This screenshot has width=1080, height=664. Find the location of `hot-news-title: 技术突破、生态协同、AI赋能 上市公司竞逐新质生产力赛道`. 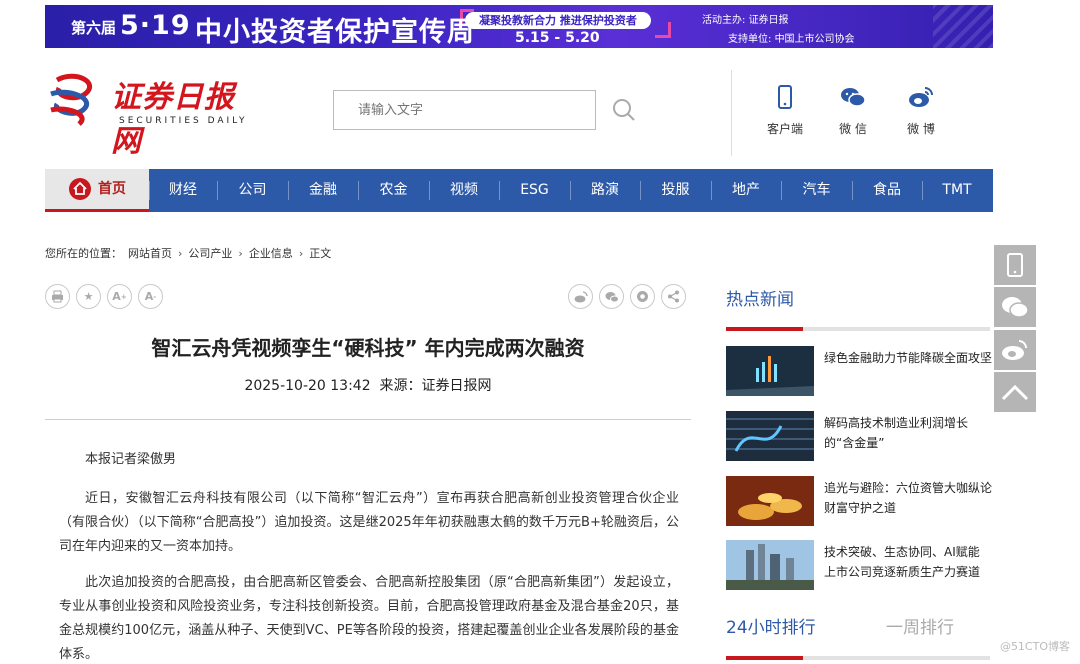

hot-news-title: 技术突破、生态协同、AI赋能 上市公司竞逐新质生产力赛道 is located at coordinates (902, 562).